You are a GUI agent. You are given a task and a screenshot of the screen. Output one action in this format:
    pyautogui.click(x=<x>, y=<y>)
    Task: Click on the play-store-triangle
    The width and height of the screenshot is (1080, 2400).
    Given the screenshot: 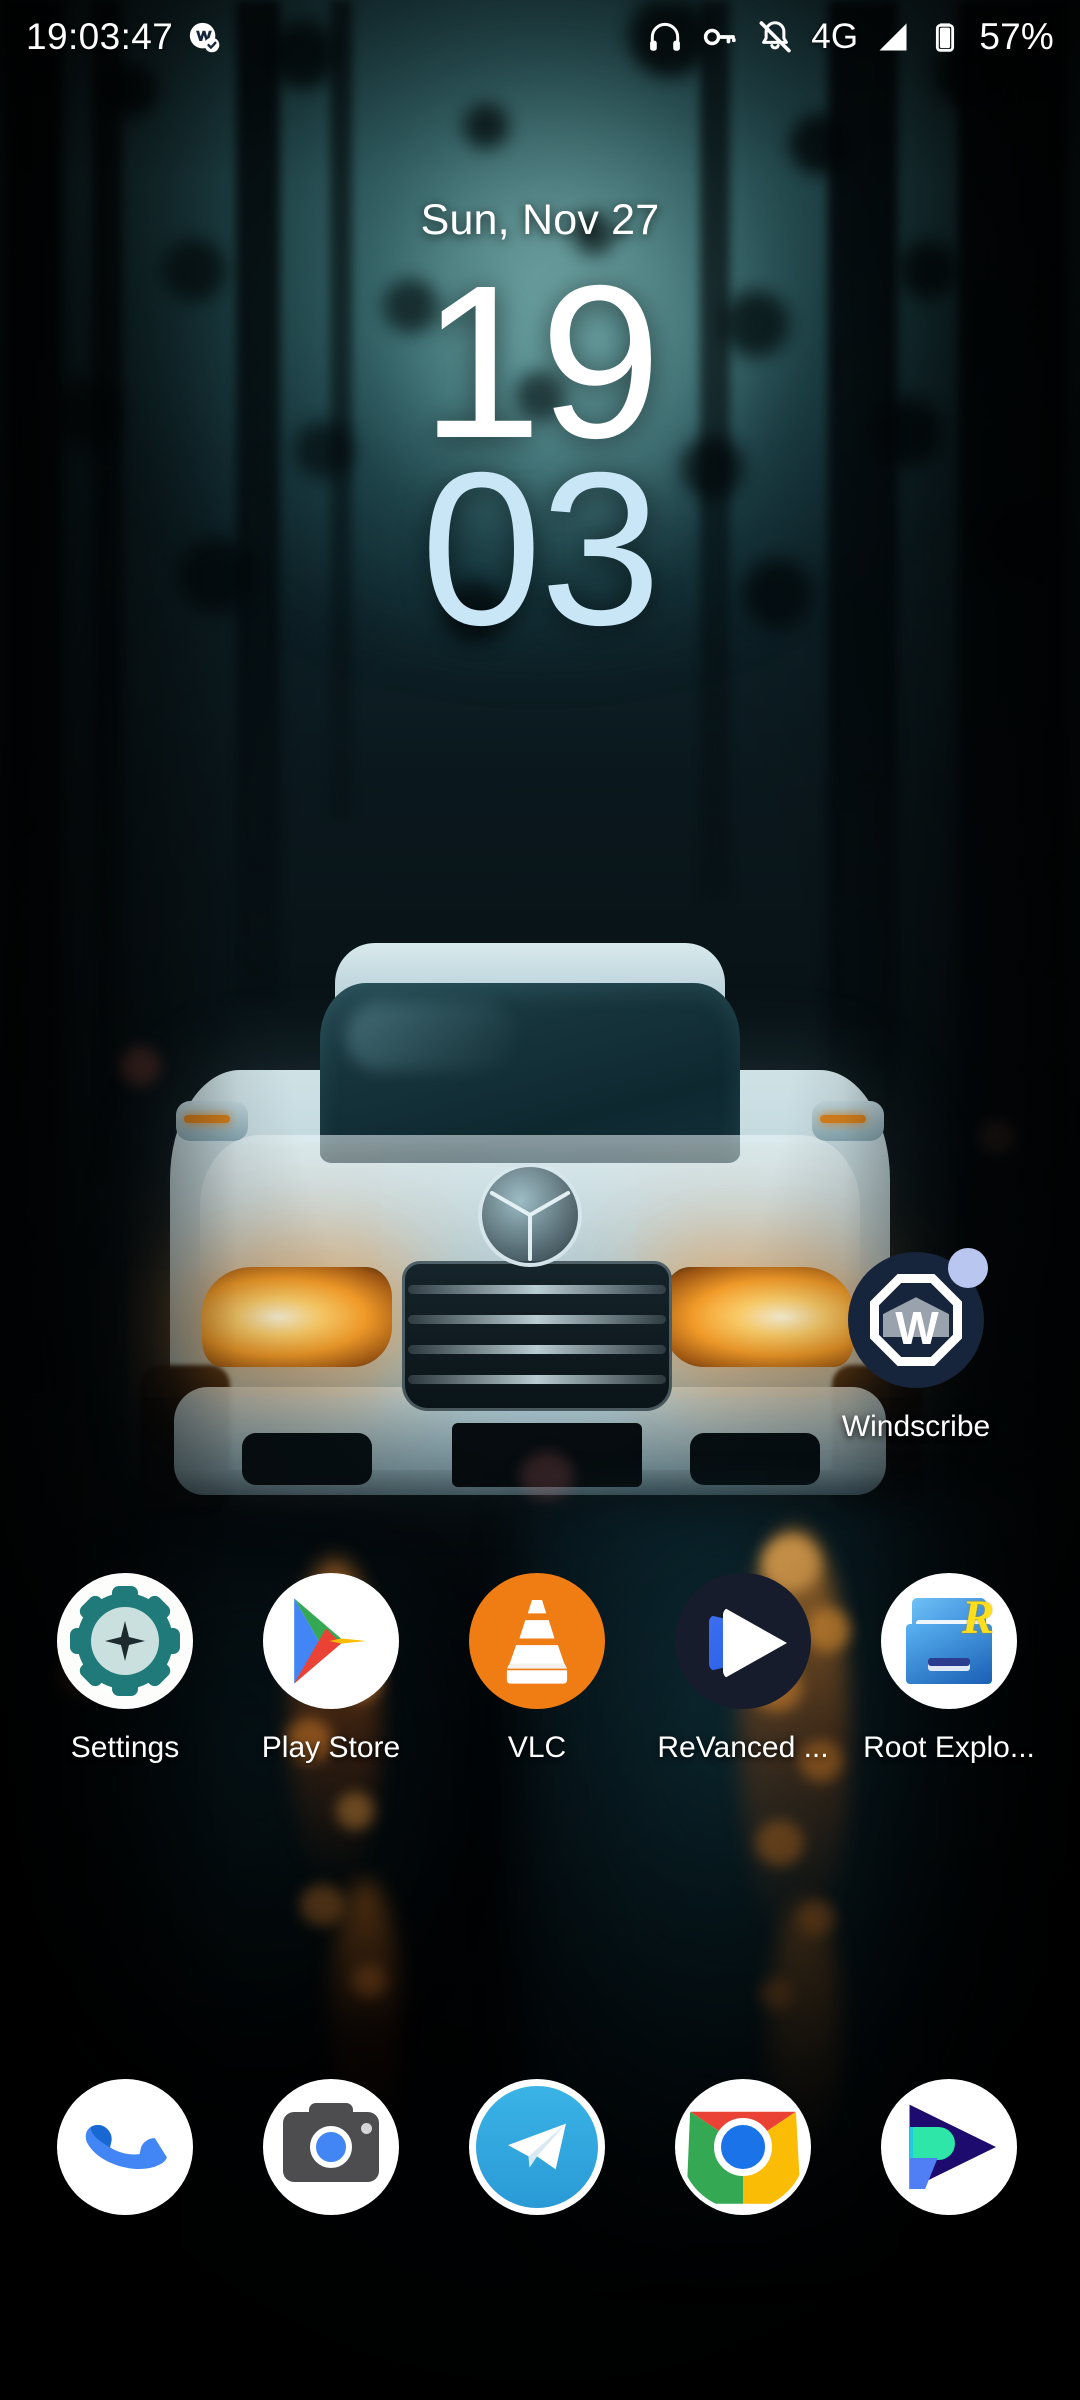 What is the action you would take?
    pyautogui.click(x=330, y=1641)
    